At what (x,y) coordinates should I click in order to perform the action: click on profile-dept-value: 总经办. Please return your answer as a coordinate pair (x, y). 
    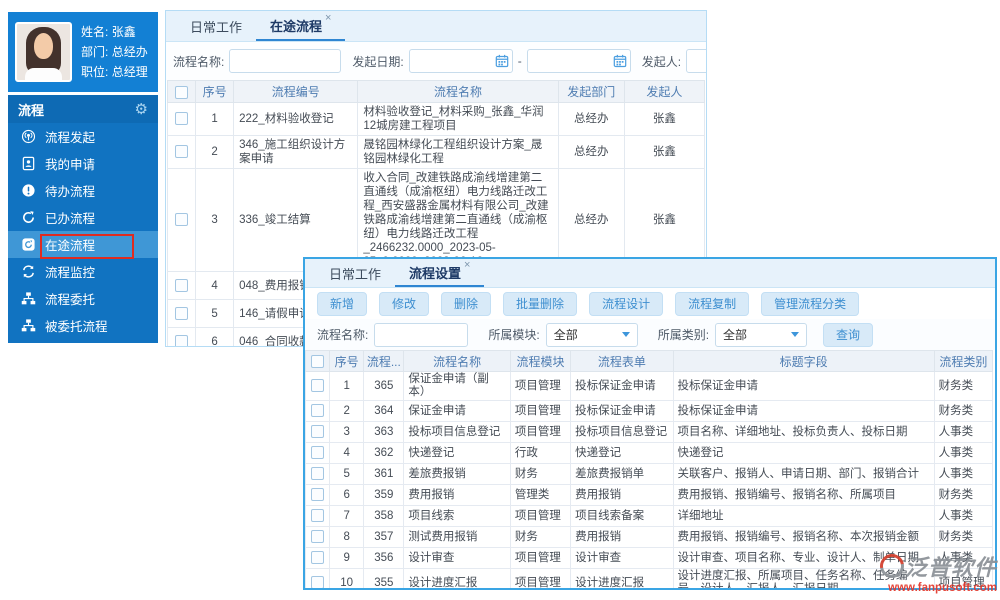
    Looking at the image, I should click on (129, 52).